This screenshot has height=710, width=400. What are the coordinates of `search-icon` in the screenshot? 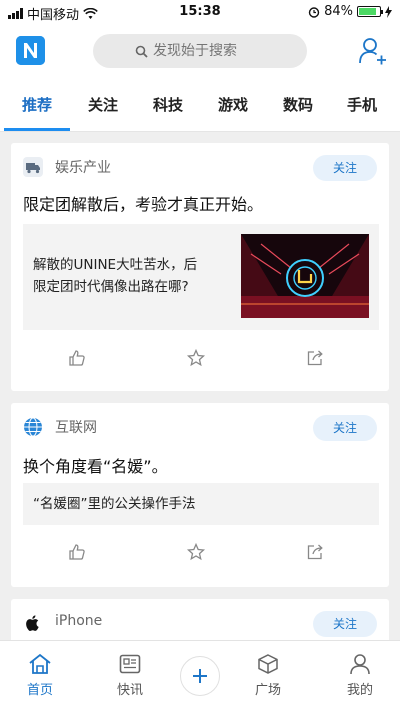 It's located at (141, 51).